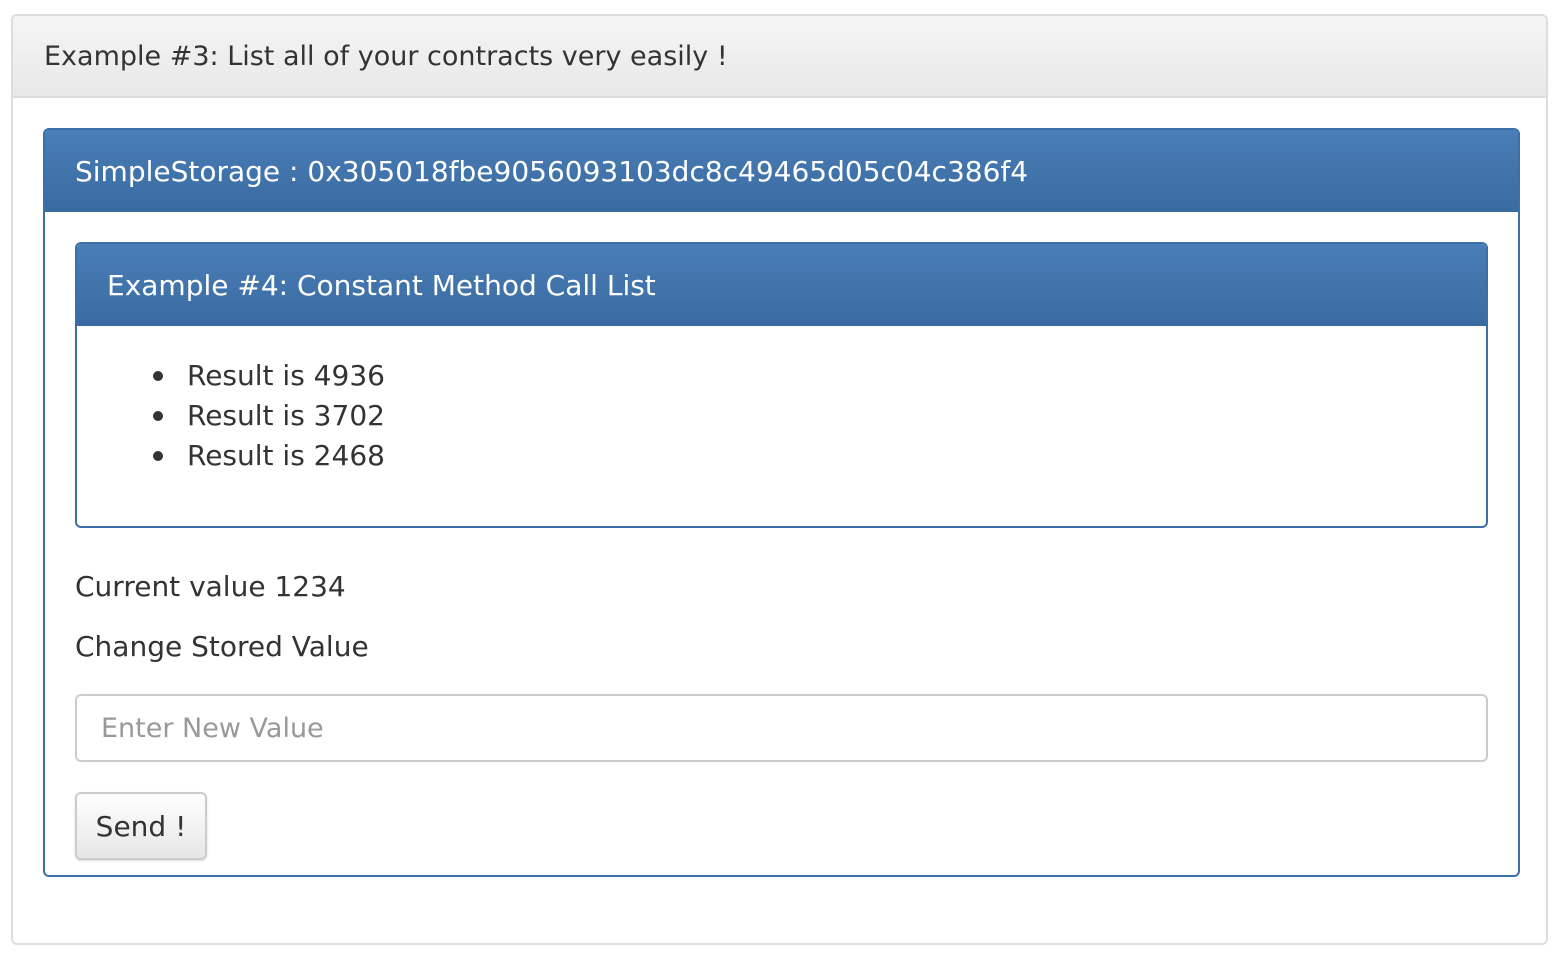 The height and width of the screenshot is (963, 1563). What do you see at coordinates (781, 728) in the screenshot?
I see `new-value-input` at bounding box center [781, 728].